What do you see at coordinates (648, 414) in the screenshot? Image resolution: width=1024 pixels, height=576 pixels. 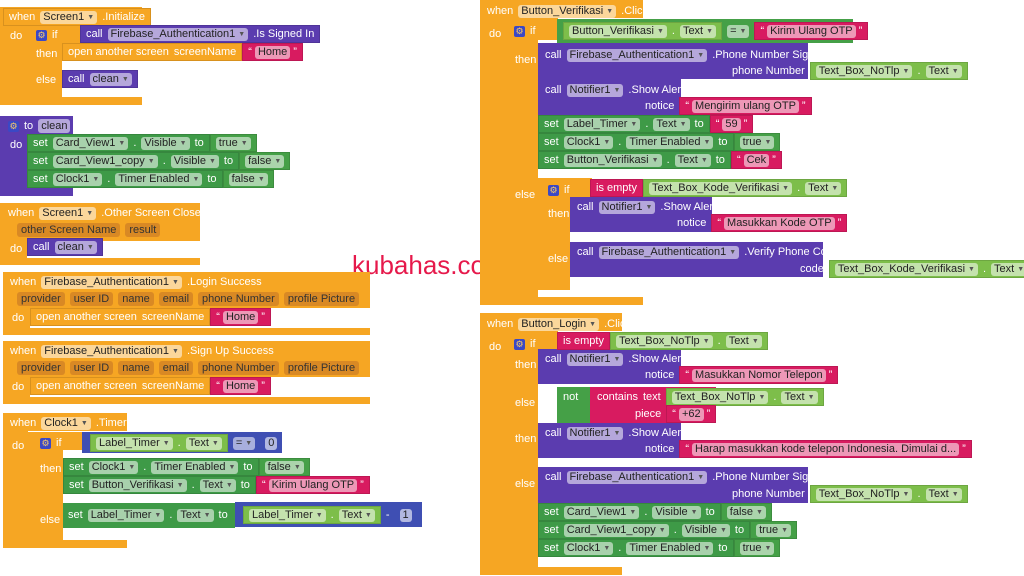 I see `block-segment: piece` at bounding box center [648, 414].